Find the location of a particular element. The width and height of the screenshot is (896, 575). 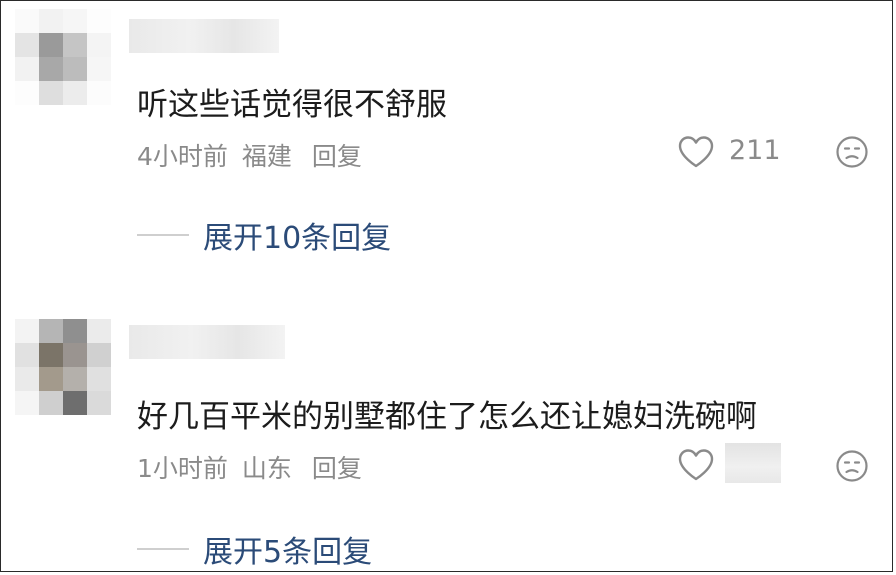

comment-text: 听这些话觉得很不舒服 is located at coordinates (292, 105).